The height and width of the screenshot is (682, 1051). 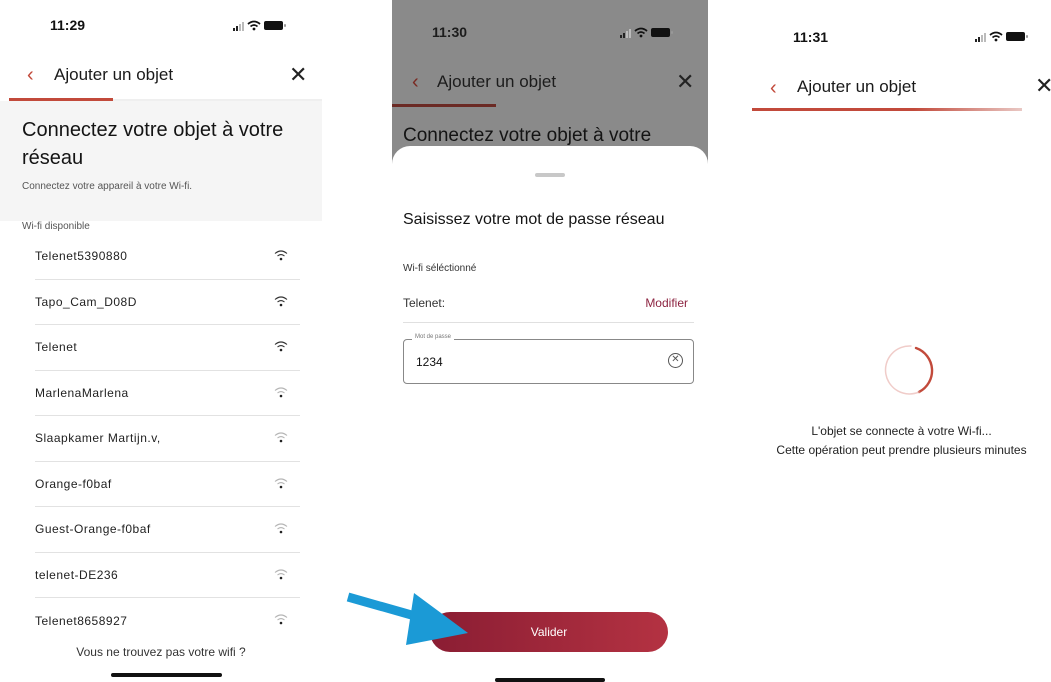 What do you see at coordinates (93, 529) in the screenshot?
I see `wifi-network-name: Guest-Orange-f0baf` at bounding box center [93, 529].